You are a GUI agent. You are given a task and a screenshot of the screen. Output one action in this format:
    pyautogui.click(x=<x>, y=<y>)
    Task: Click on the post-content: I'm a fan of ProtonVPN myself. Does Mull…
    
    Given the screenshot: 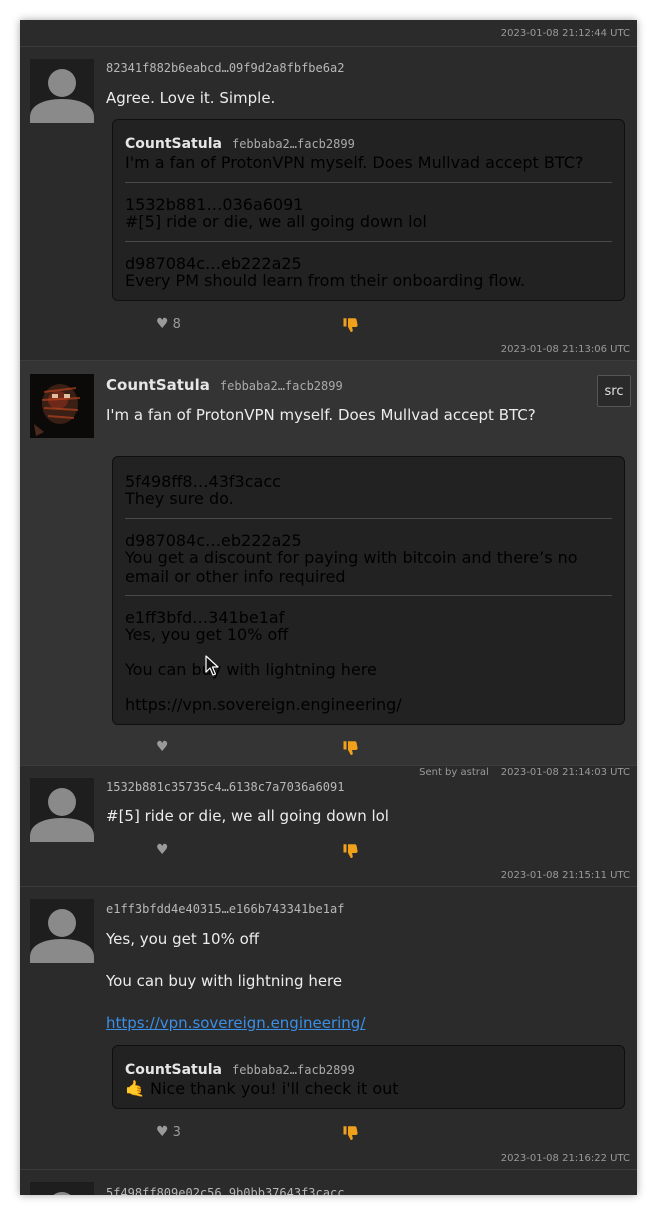 What is the action you would take?
    pyautogui.click(x=366, y=415)
    